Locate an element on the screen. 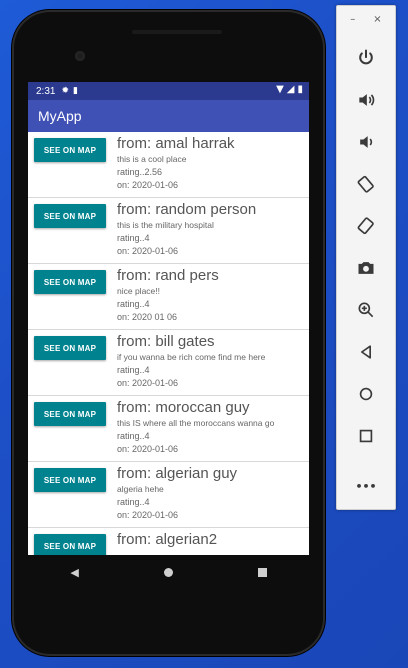 This screenshot has height=668, width=408. minimize-button: – is located at coordinates (352, 19).